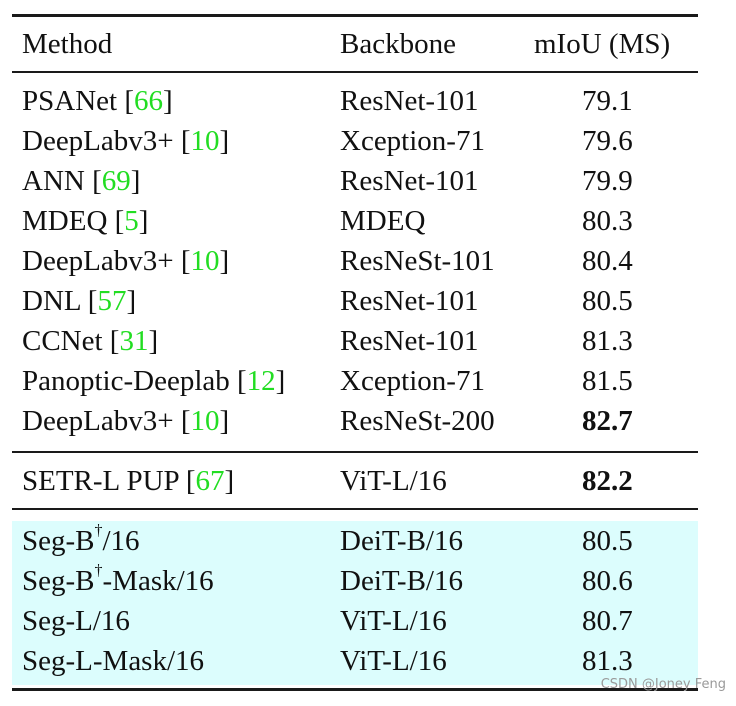 This screenshot has height=706, width=736. I want to click on watermark: CSDN @Joney Feng, so click(663, 684).